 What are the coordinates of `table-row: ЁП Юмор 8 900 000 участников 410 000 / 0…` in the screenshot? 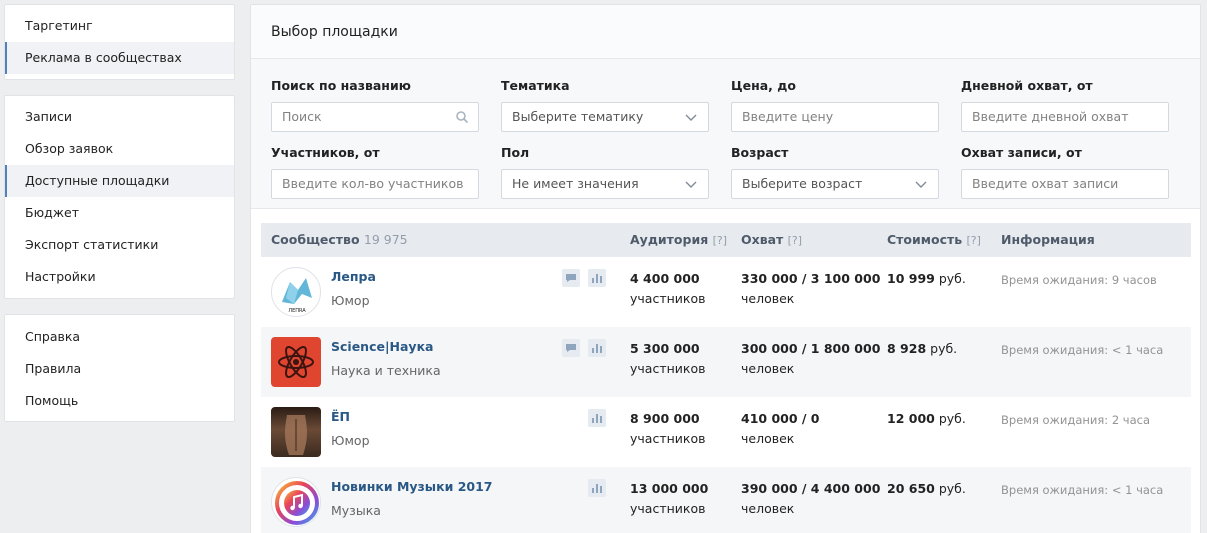 It's located at (726, 432).